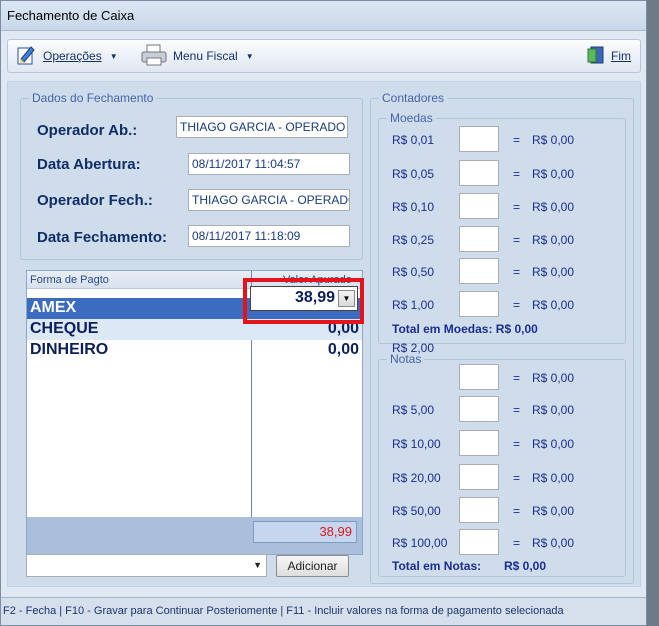  What do you see at coordinates (69, 349) in the screenshot?
I see `row-name: DINHEIRO` at bounding box center [69, 349].